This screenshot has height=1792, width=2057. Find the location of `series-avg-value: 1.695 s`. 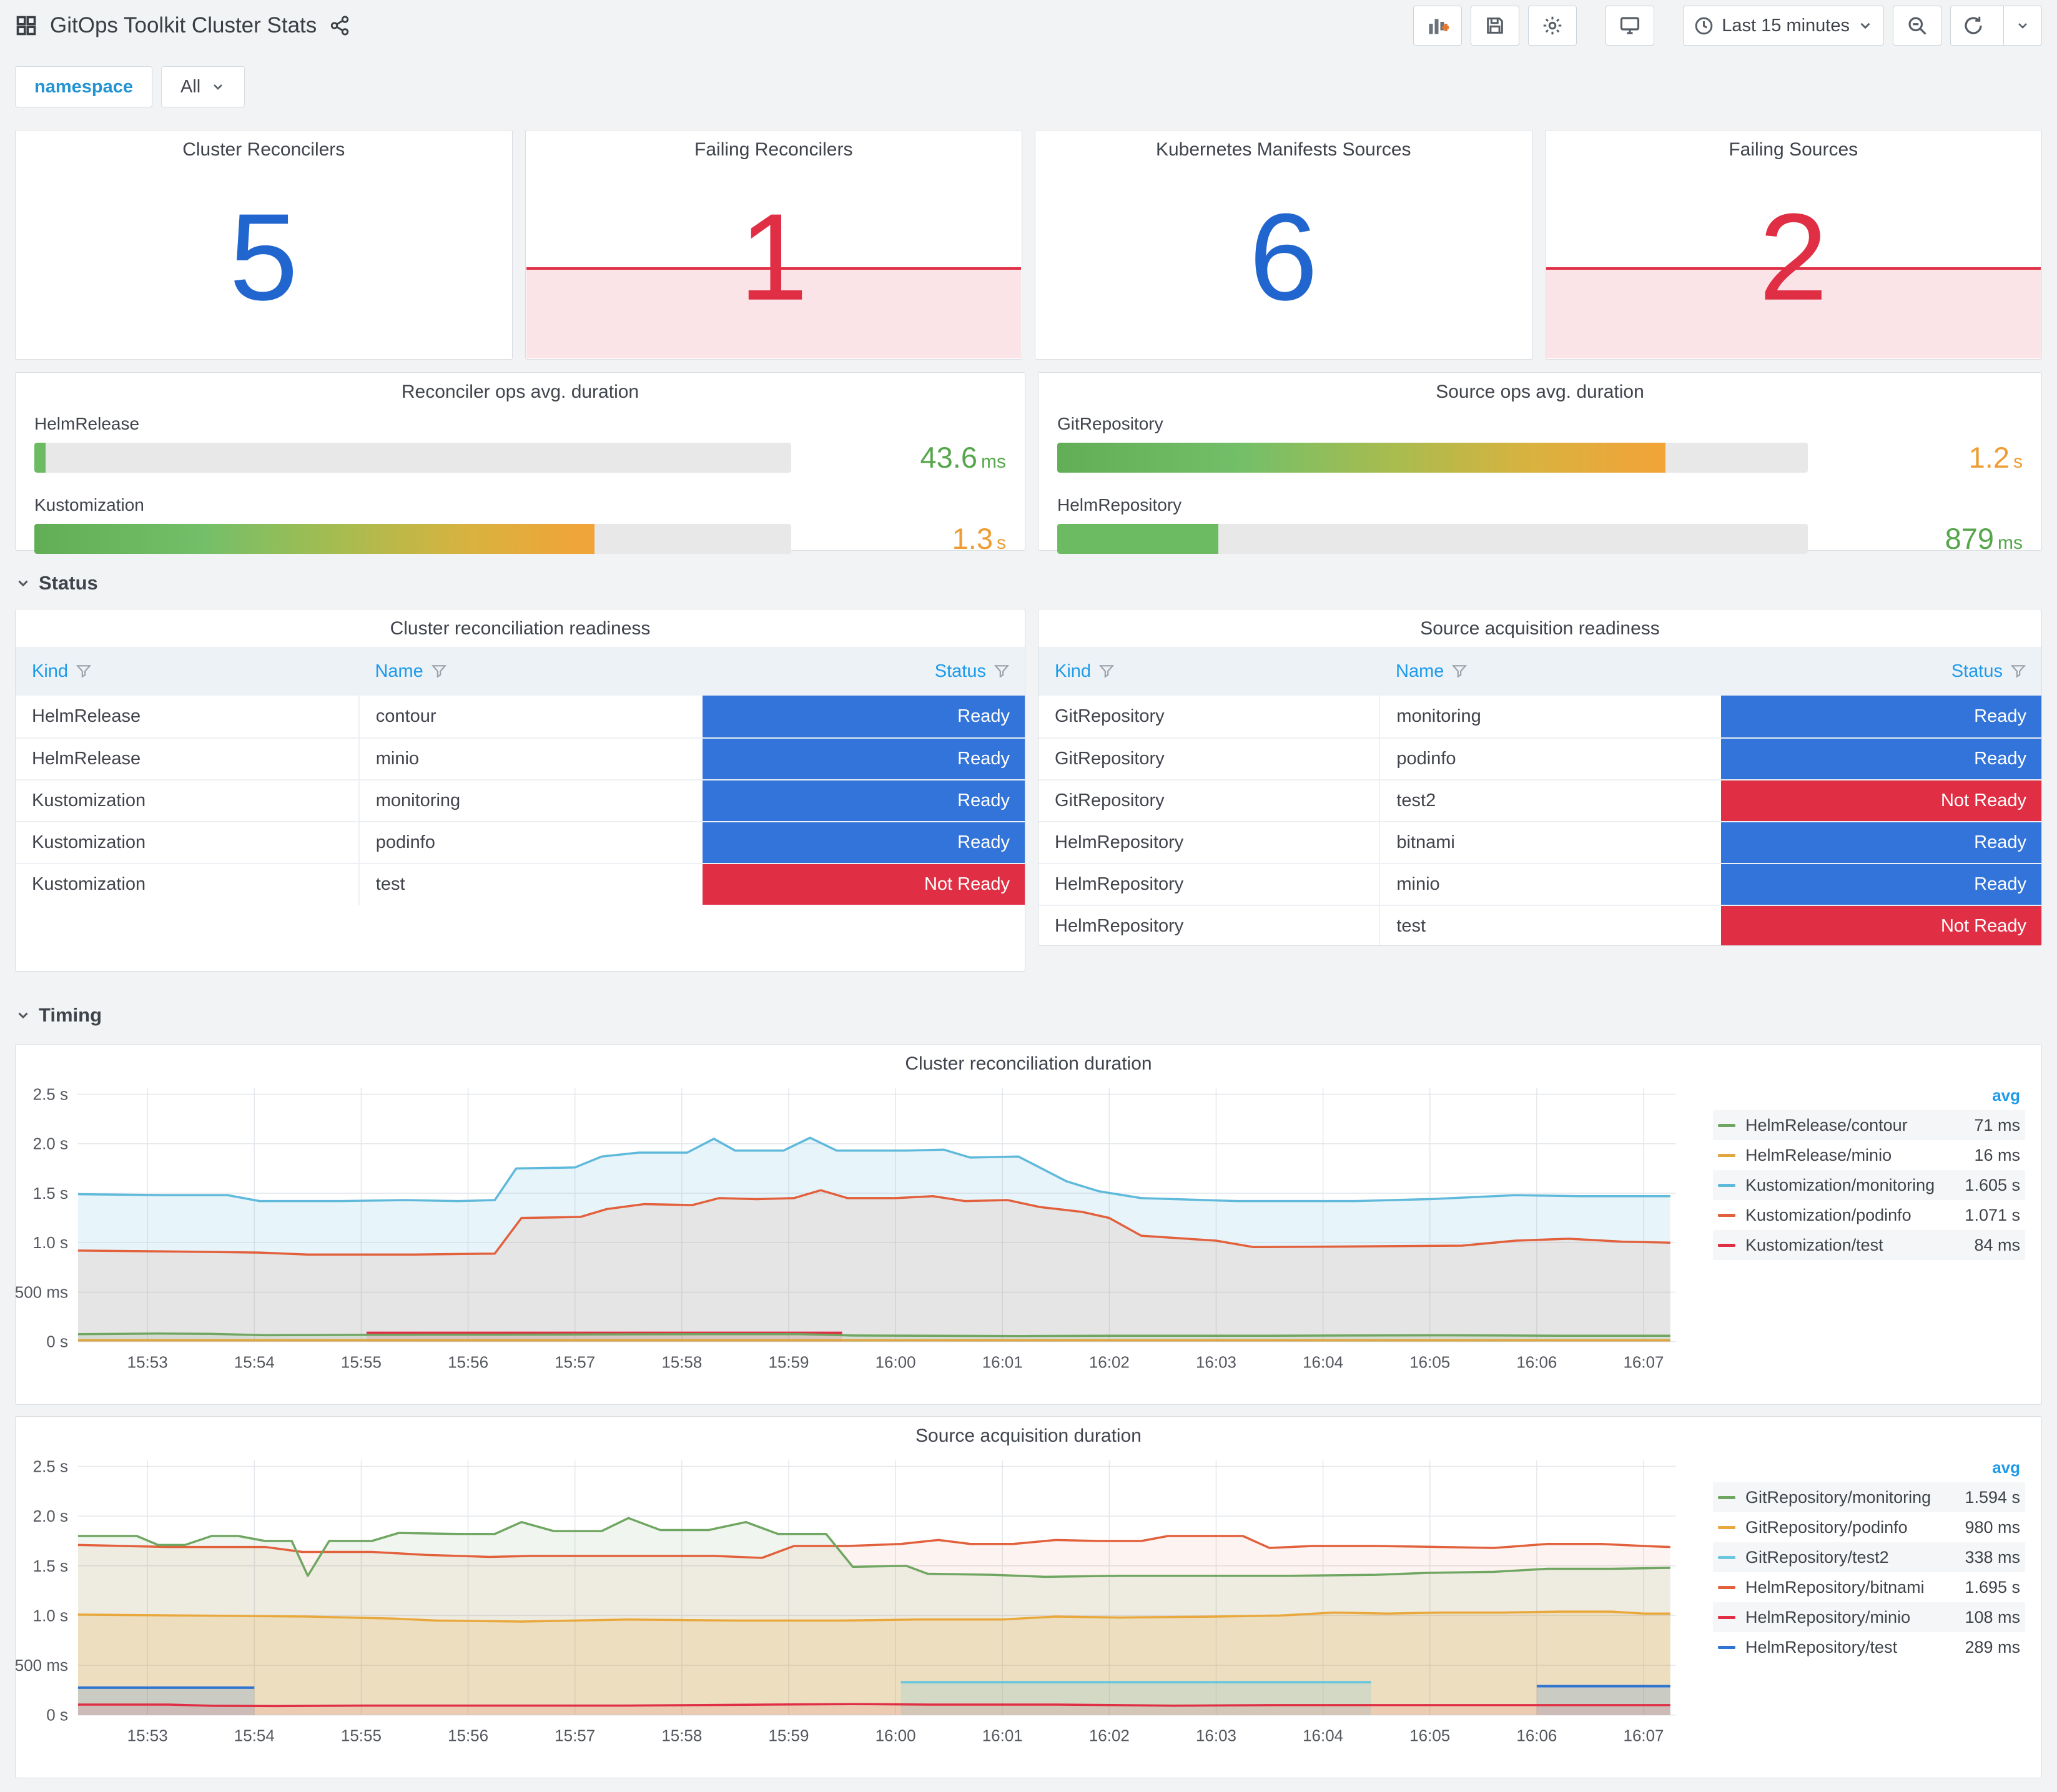

series-avg-value: 1.695 s is located at coordinates (1993, 1587).